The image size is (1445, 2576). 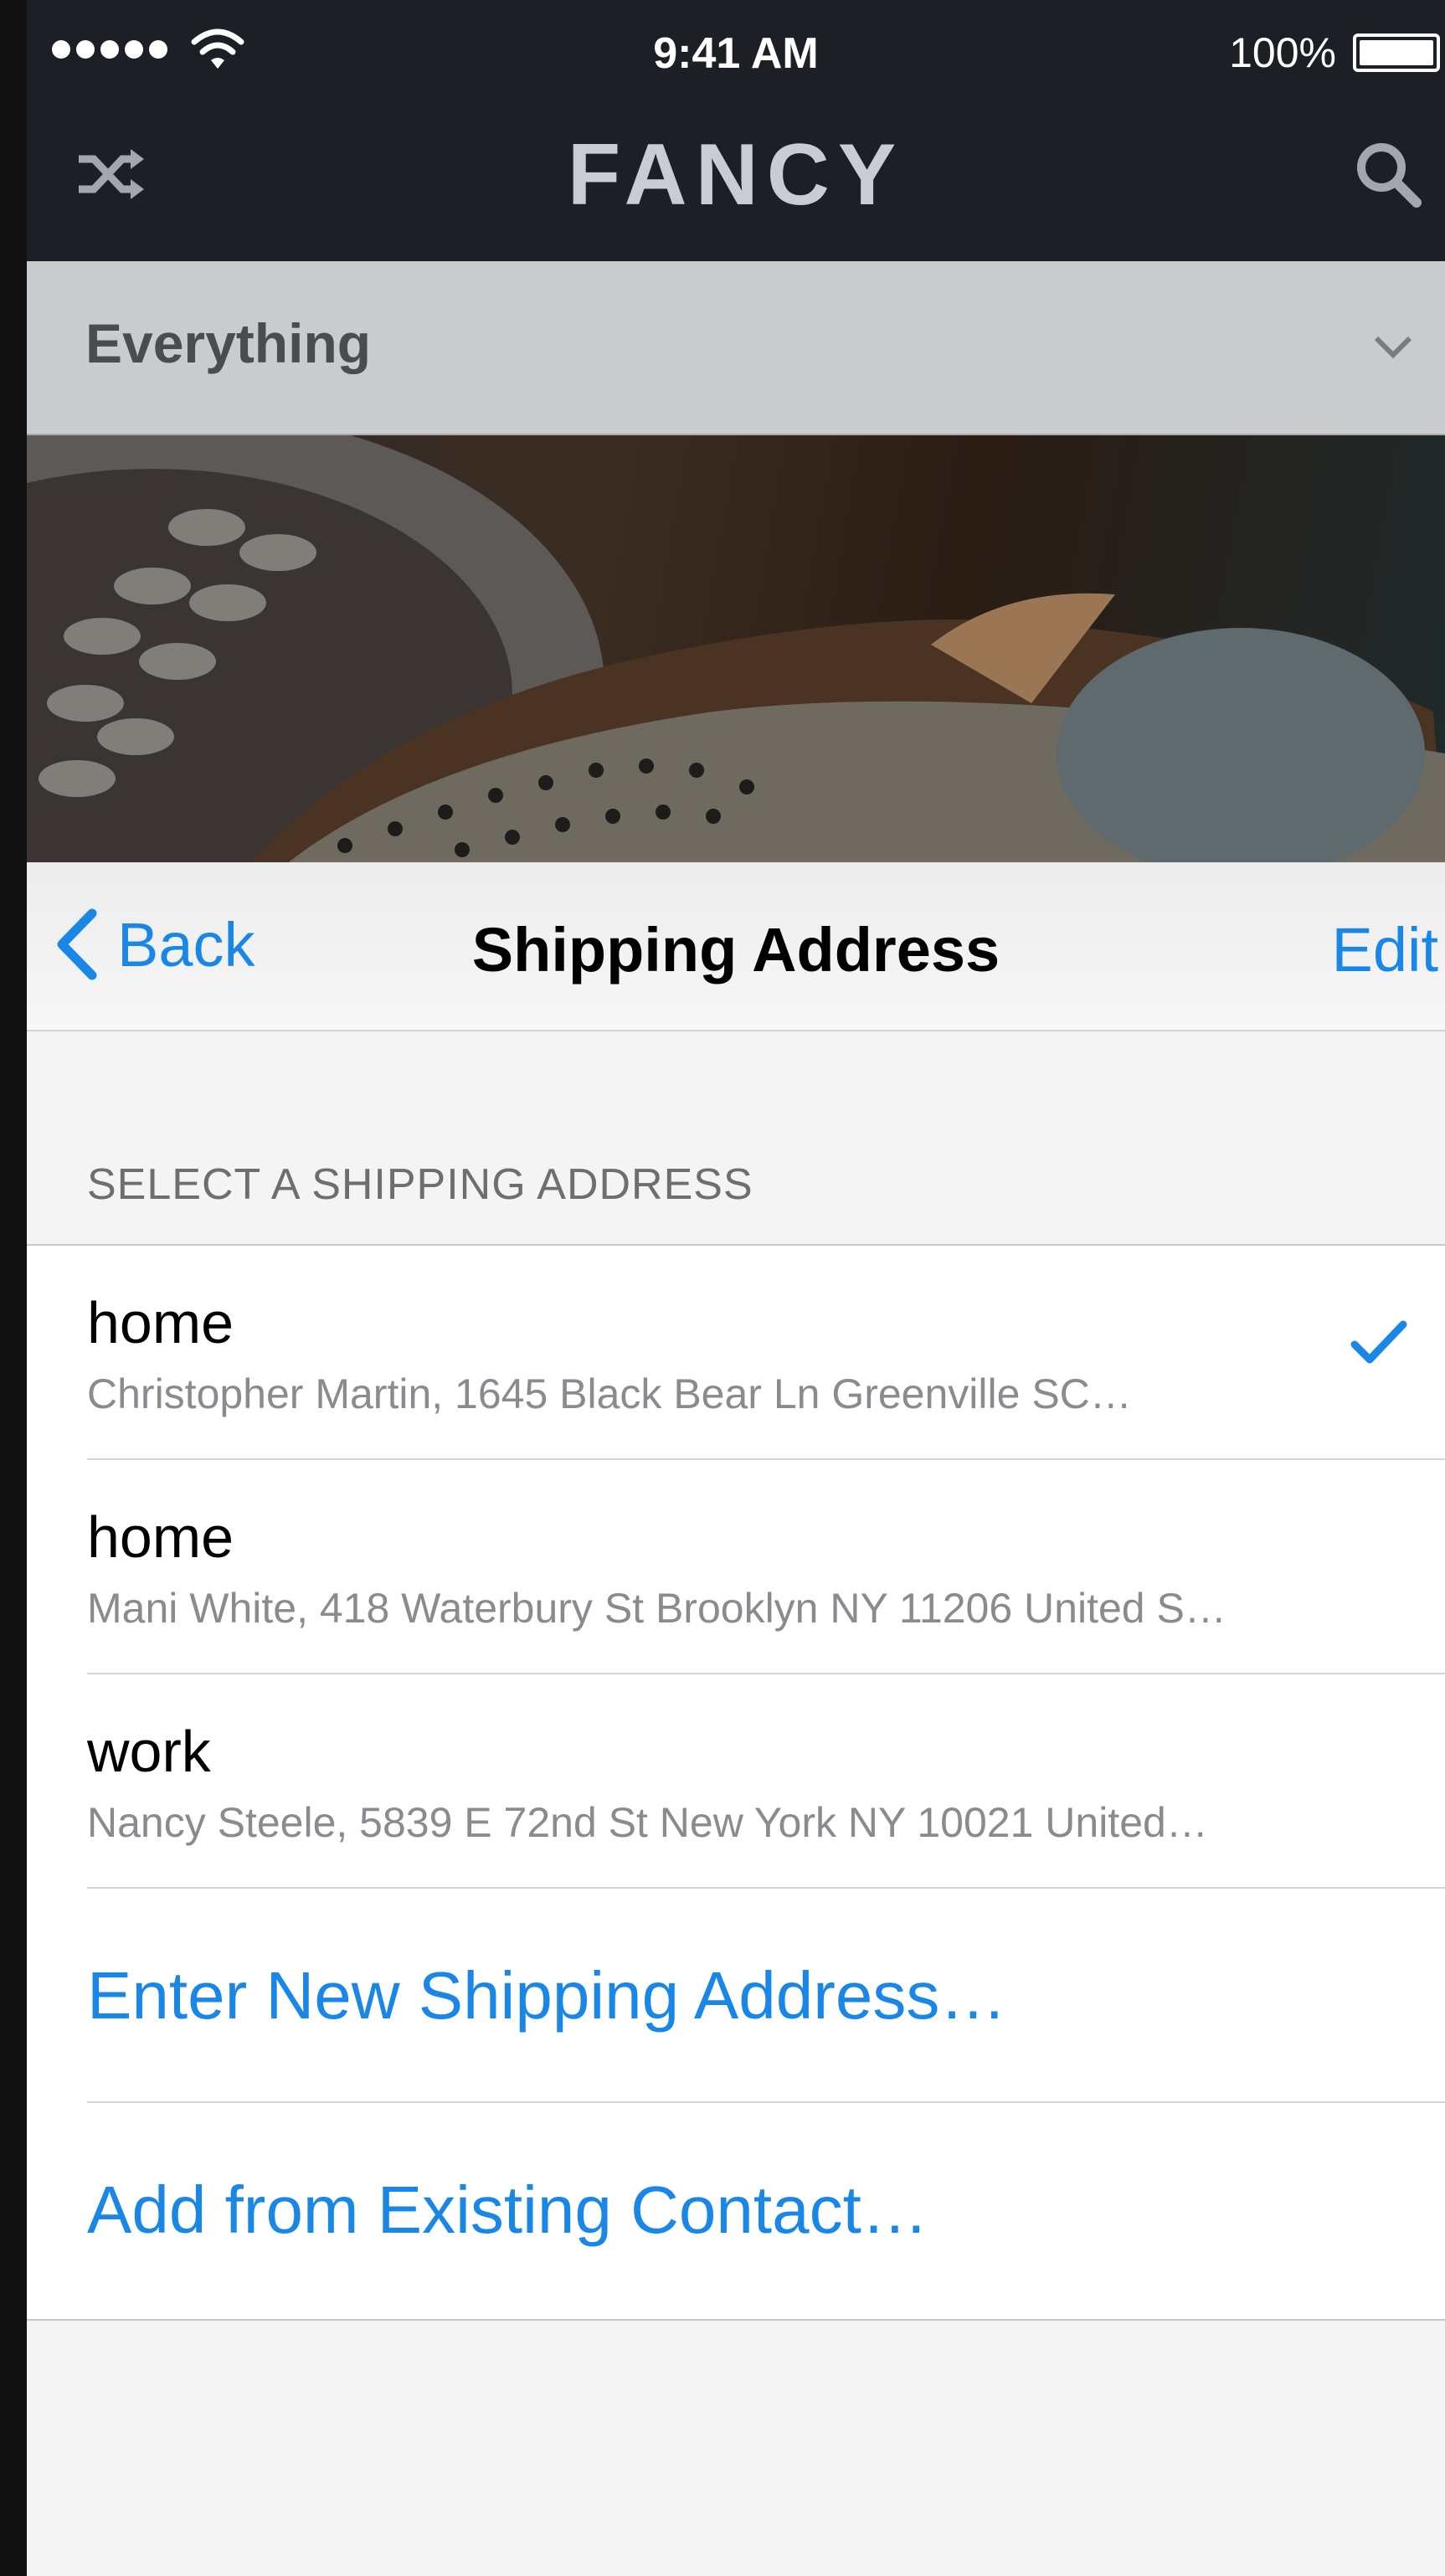 I want to click on category-selector: Everything, so click(x=736, y=348).